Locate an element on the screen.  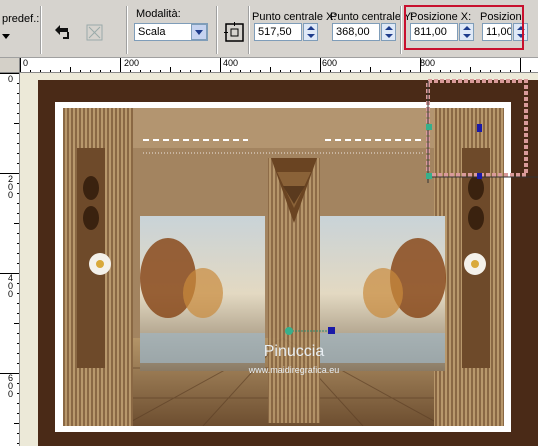
ruler-vertical: 0 200 400 600 is located at coordinates (10, 252).